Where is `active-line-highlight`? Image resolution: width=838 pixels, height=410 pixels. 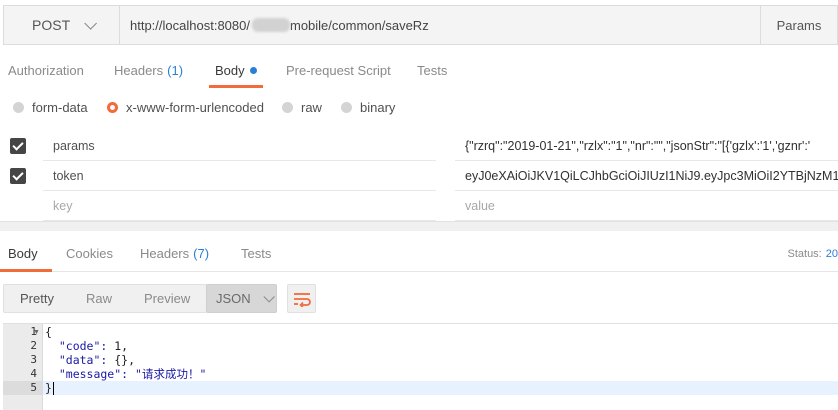 active-line-highlight is located at coordinates (440, 388).